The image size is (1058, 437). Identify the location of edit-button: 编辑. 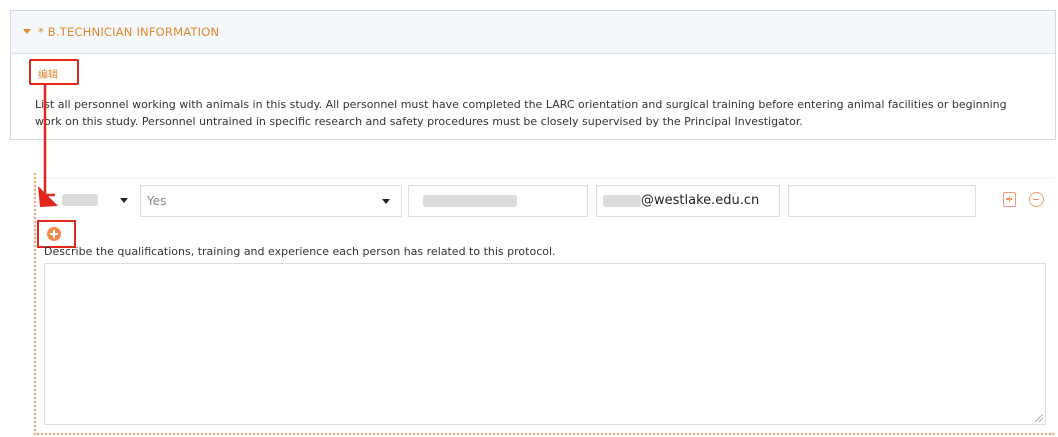
(54, 72).